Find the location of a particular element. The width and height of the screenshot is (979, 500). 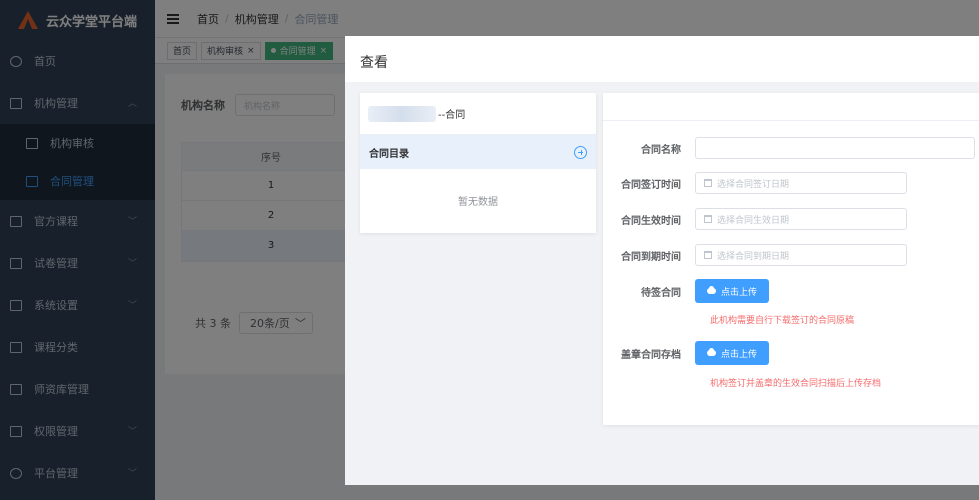

form-row-name: 合同名称 is located at coordinates (789, 148).